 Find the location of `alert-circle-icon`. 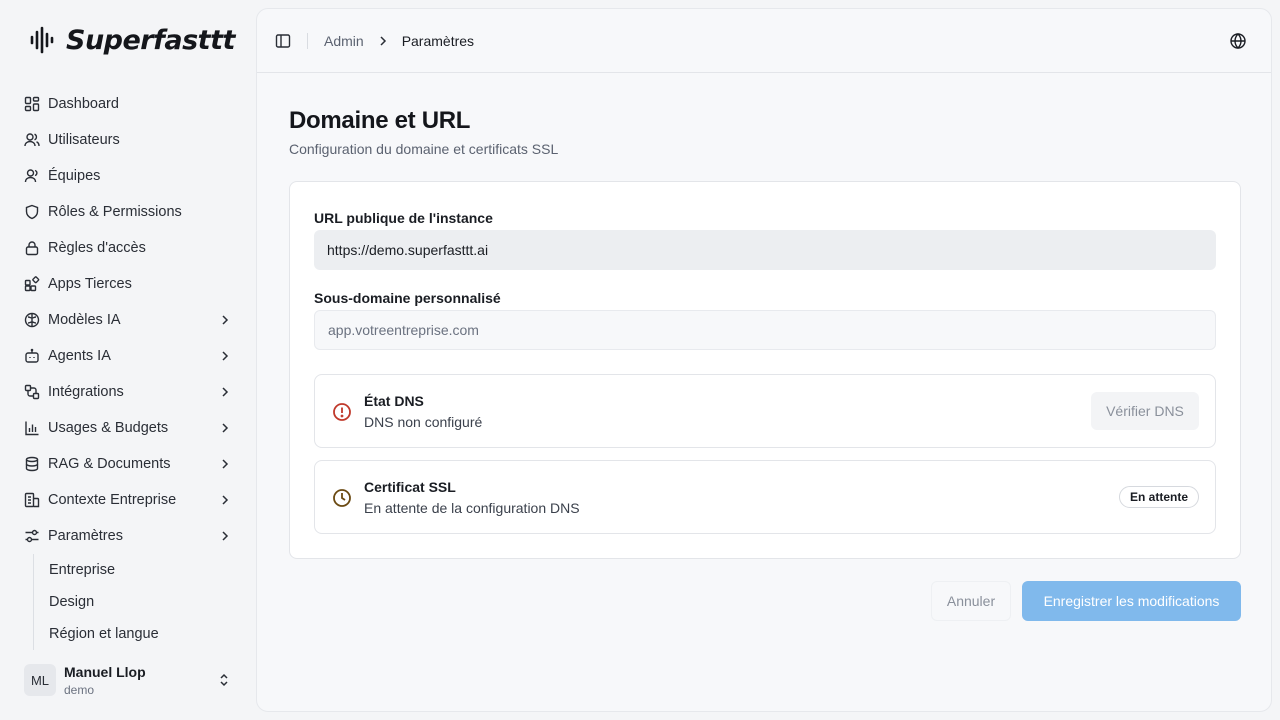

alert-circle-icon is located at coordinates (342, 412).